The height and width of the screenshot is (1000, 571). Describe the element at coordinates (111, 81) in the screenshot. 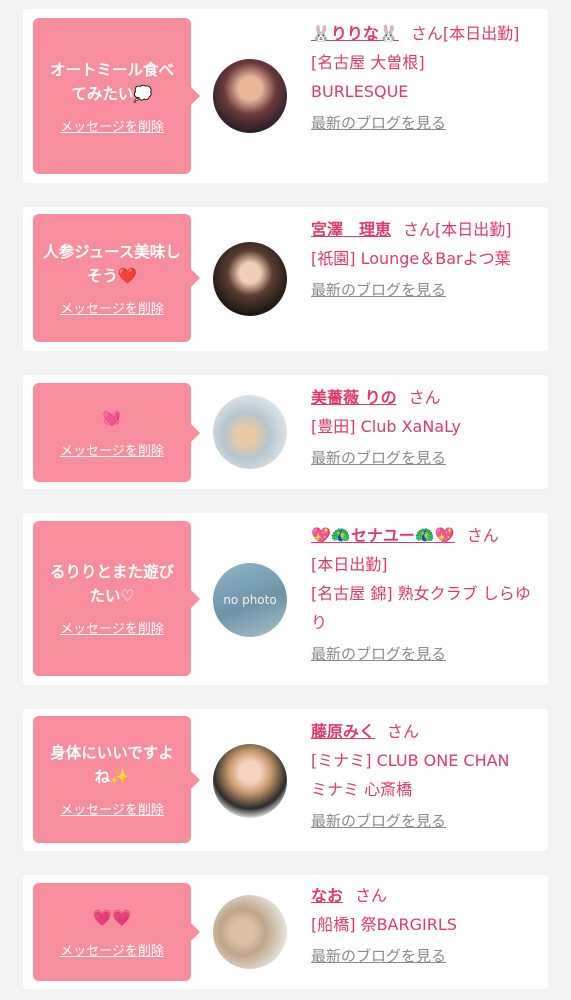

I see `message-text: オートミール食べてみたい💭` at that location.